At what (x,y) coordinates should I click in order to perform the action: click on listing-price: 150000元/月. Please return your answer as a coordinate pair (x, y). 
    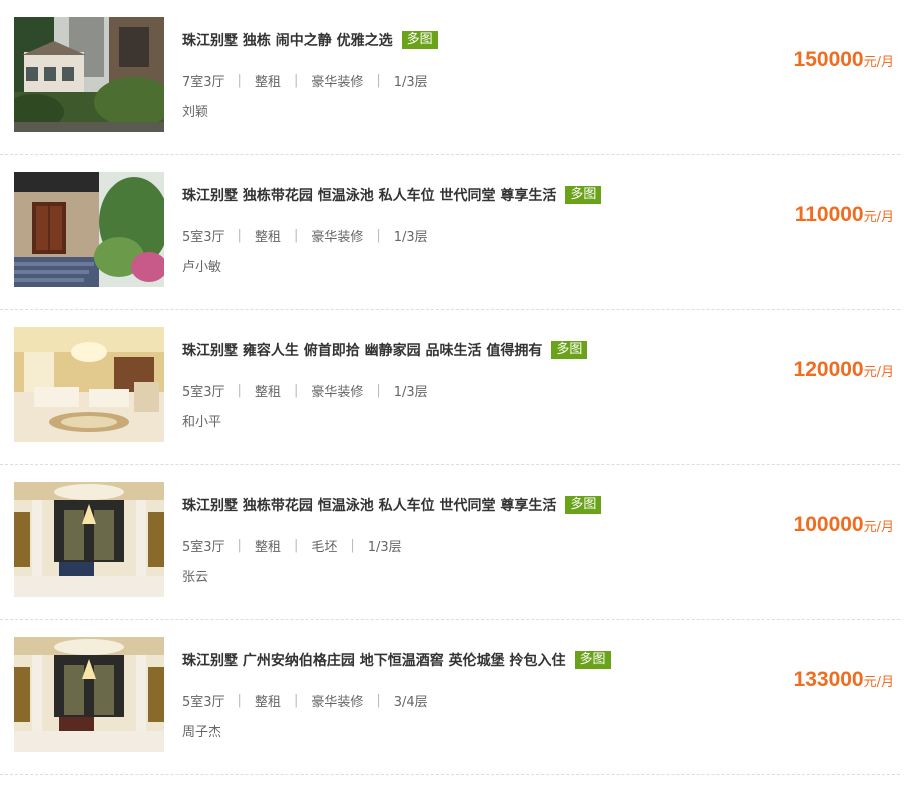
    Looking at the image, I should click on (844, 60).